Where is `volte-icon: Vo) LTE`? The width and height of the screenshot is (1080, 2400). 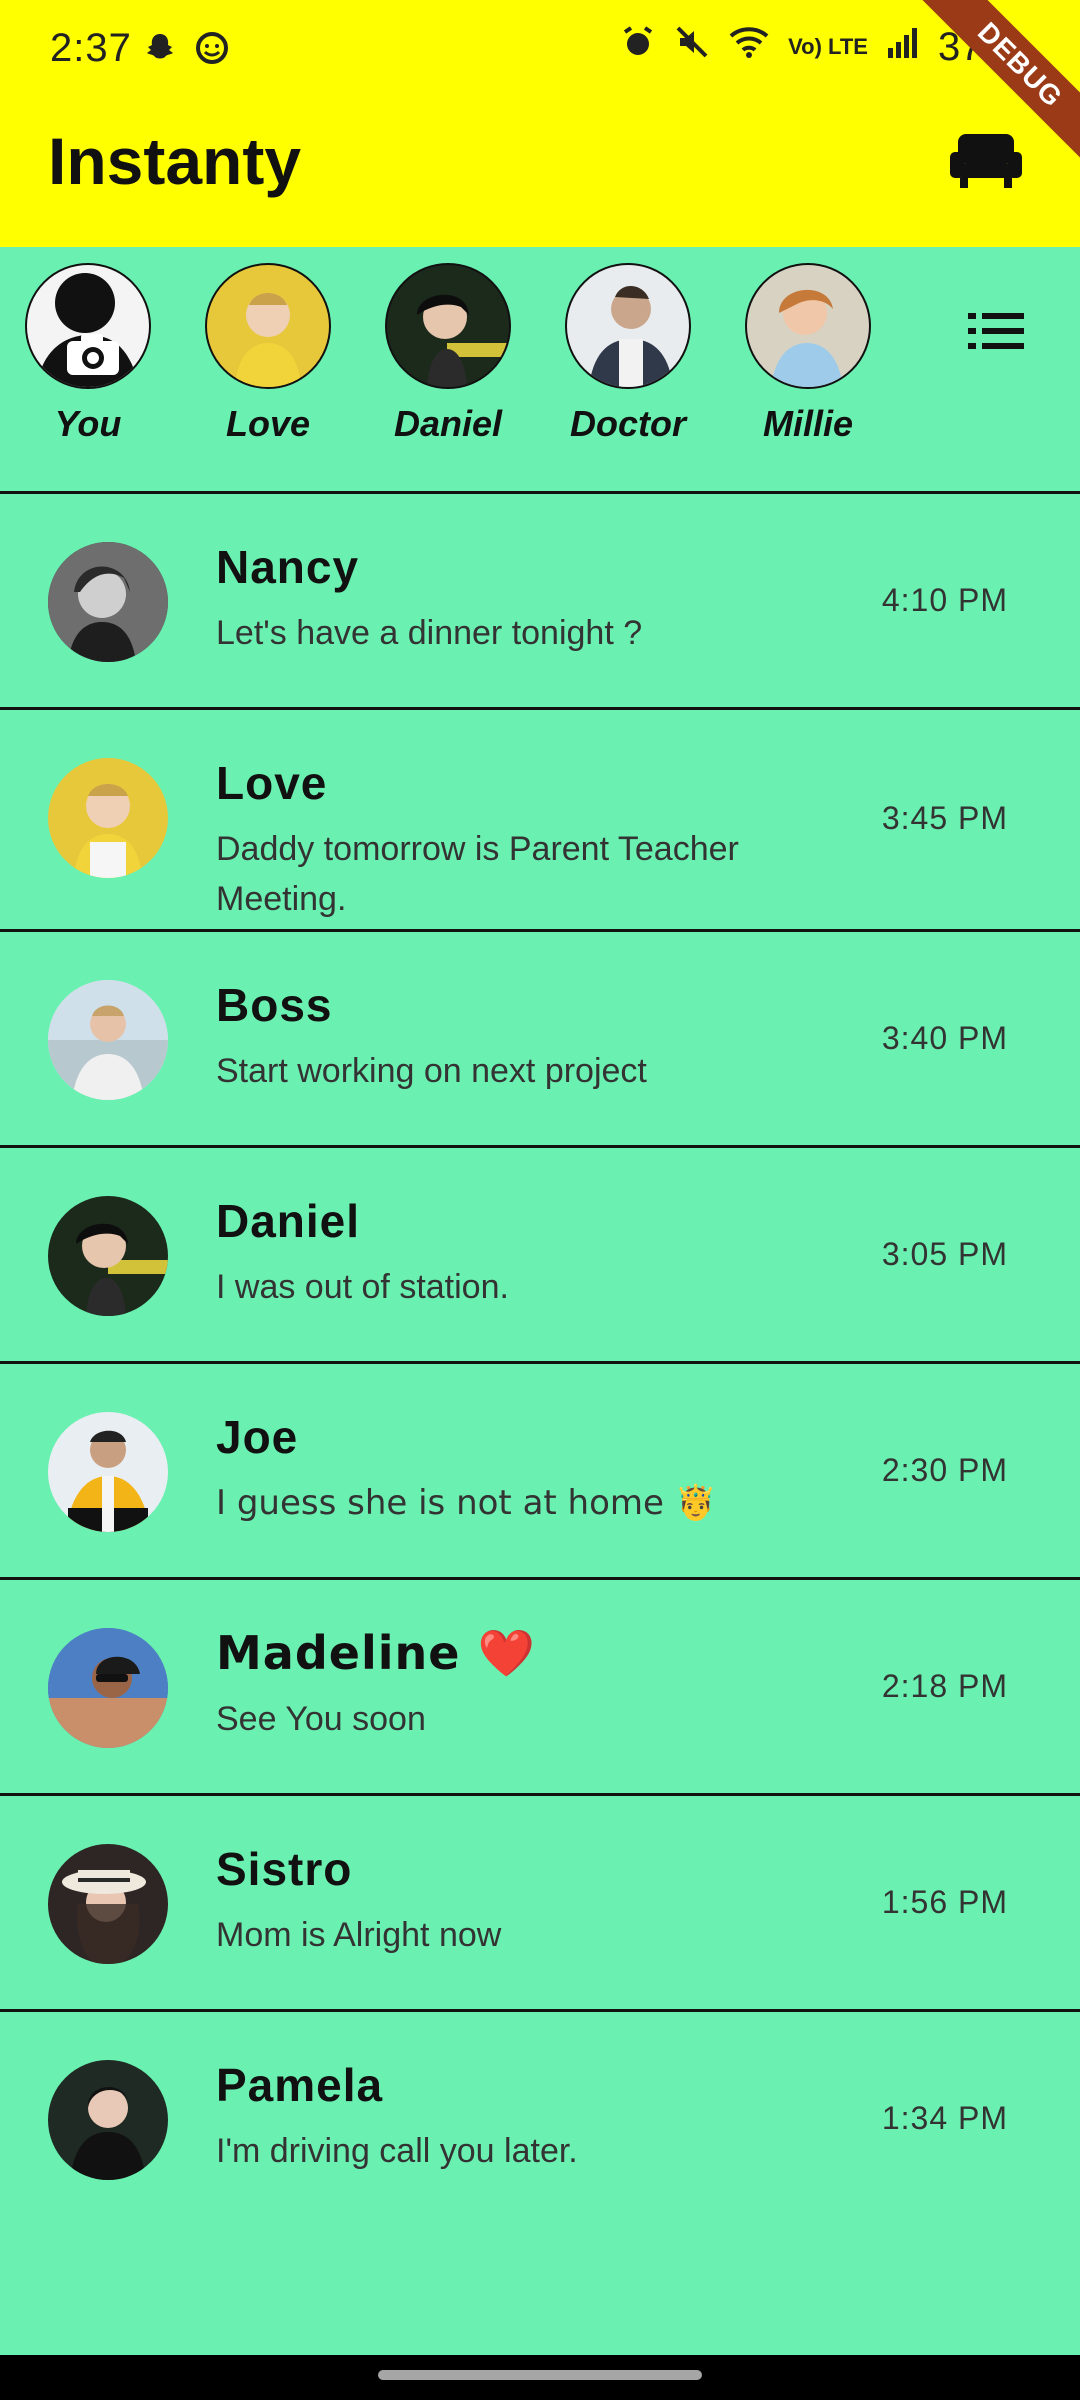 volte-icon: Vo) LTE is located at coordinates (828, 46).